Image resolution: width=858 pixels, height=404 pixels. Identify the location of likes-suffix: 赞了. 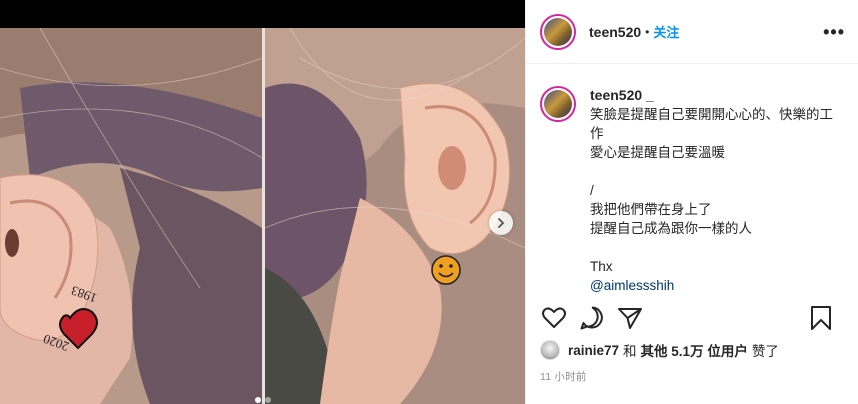
(765, 351).